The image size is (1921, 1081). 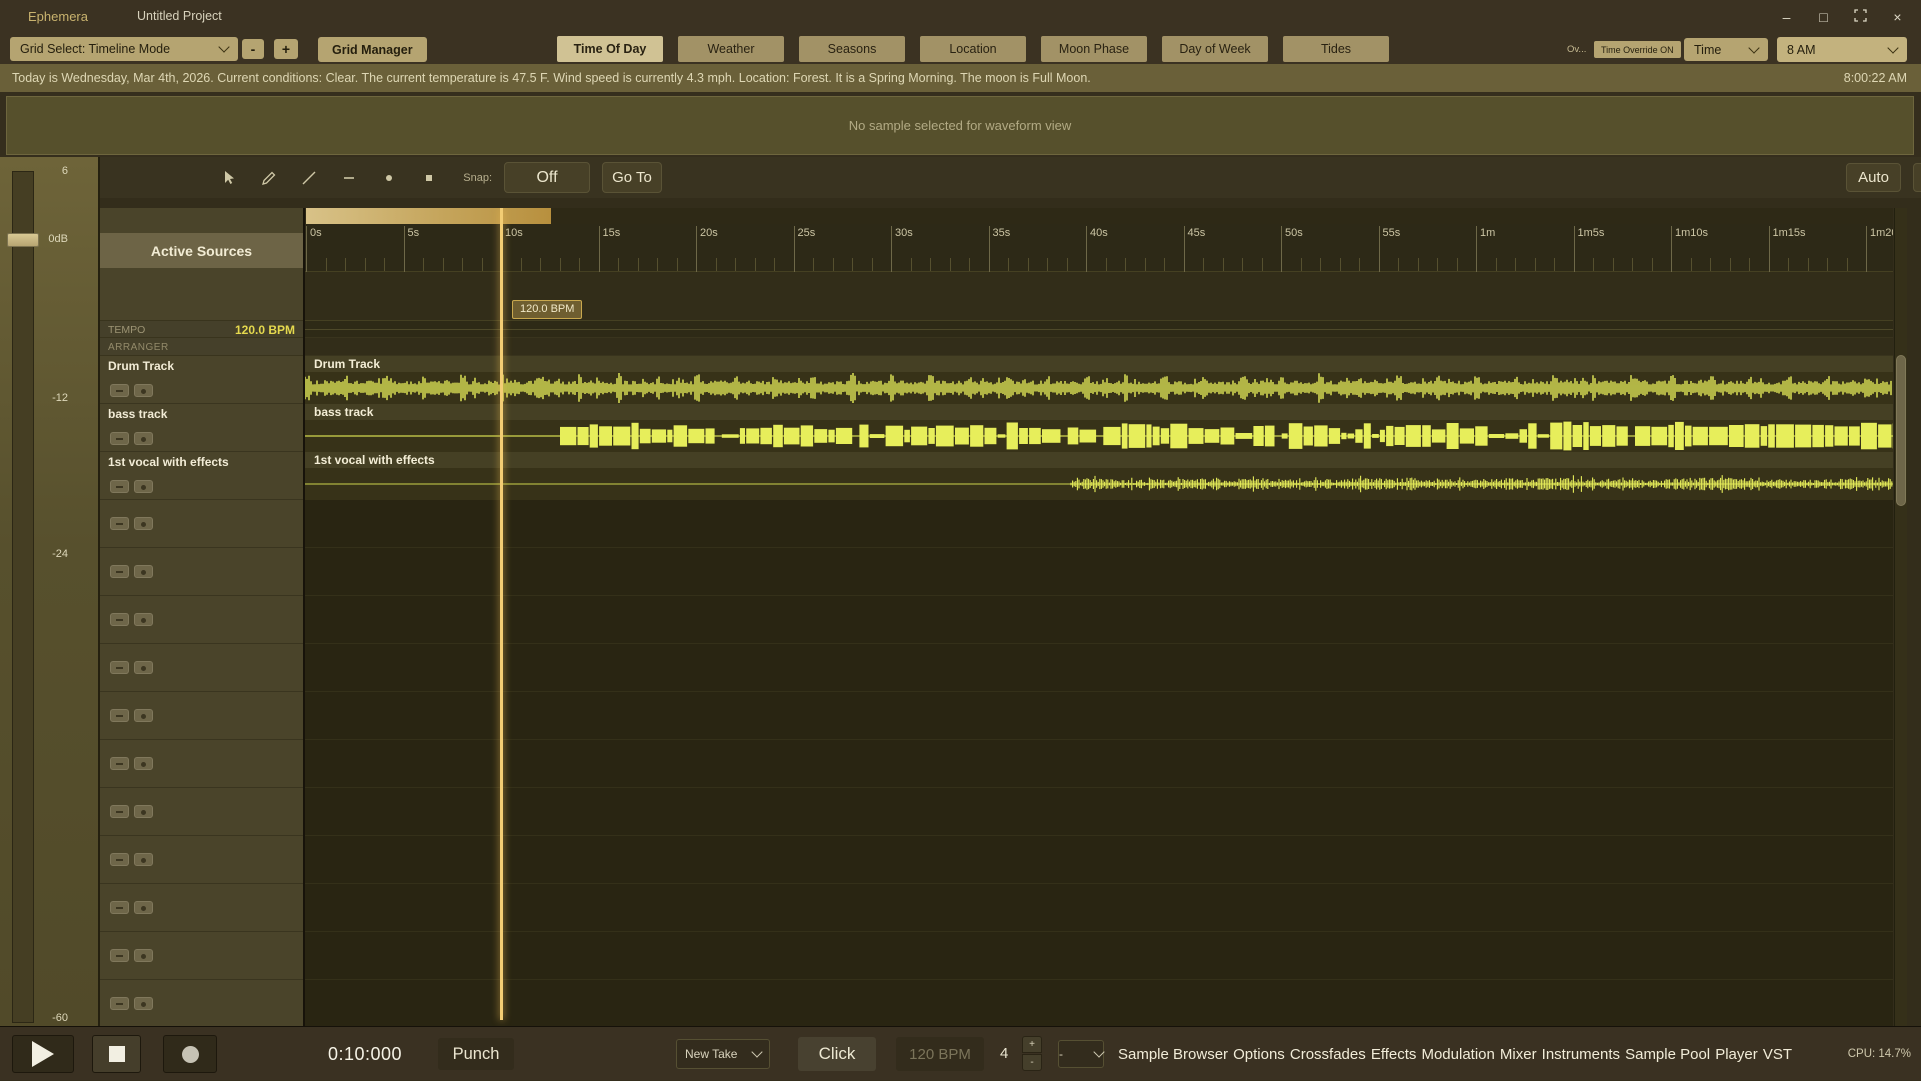 What do you see at coordinates (1777, 1054) in the screenshot?
I see `menu-vst: VST` at bounding box center [1777, 1054].